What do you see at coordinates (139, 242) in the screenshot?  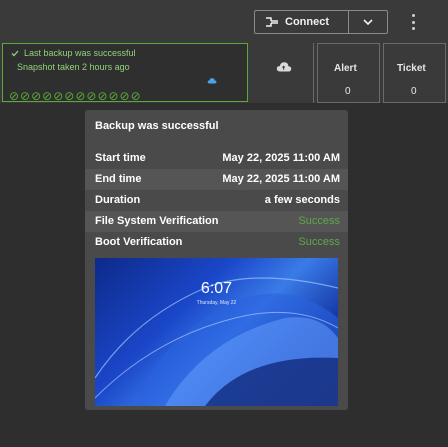 I see `detail-key: Boot Verification` at bounding box center [139, 242].